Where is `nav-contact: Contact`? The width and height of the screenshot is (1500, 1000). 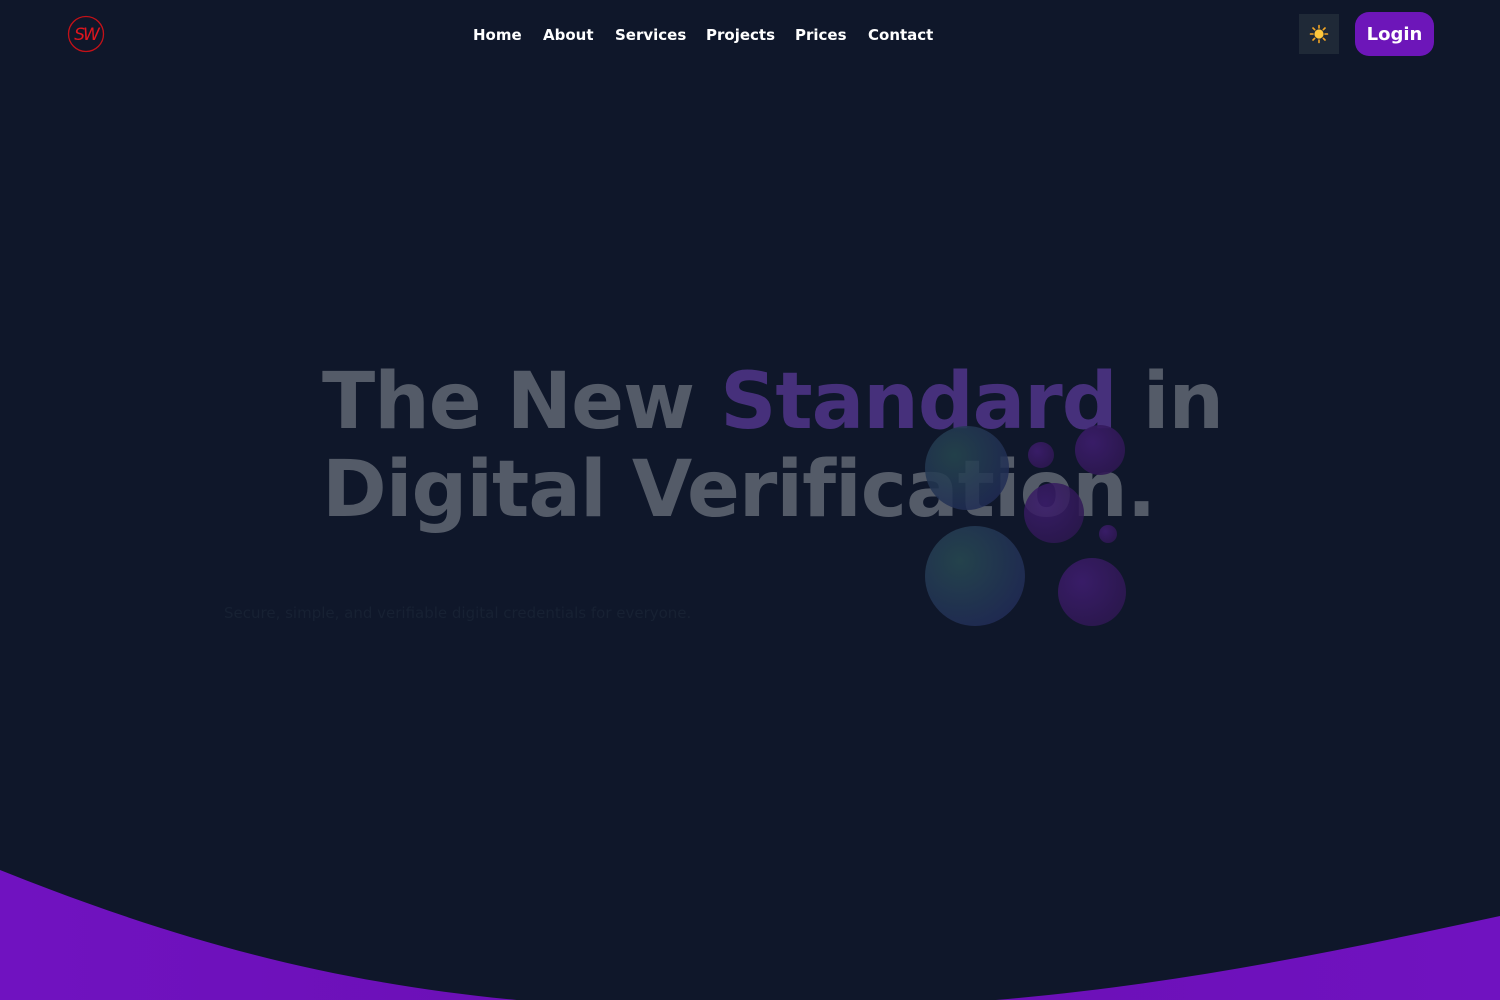
nav-contact: Contact is located at coordinates (900, 35).